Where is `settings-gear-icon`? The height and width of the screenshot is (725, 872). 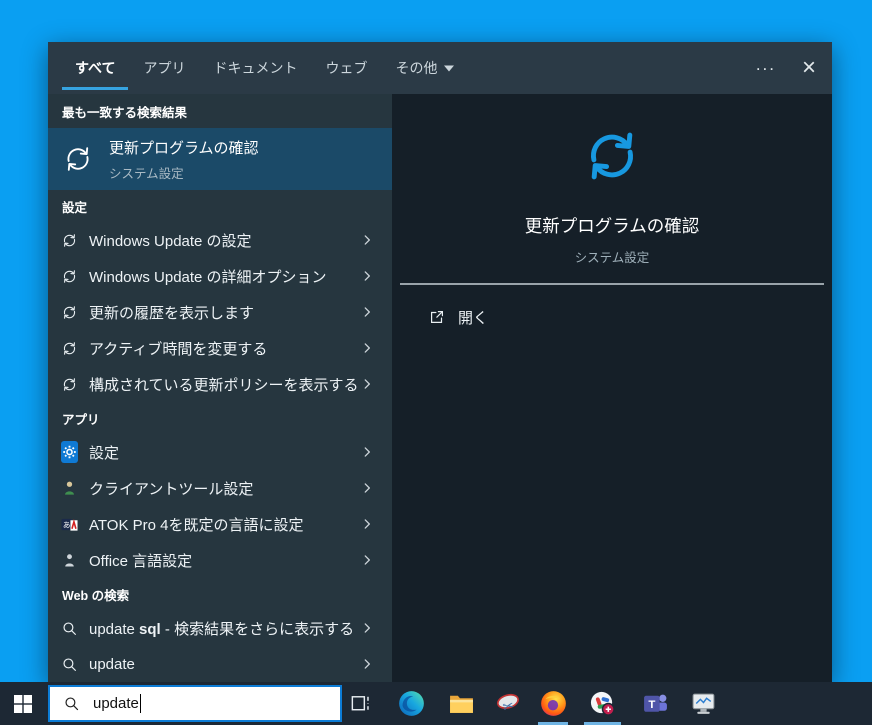 settings-gear-icon is located at coordinates (69, 452).